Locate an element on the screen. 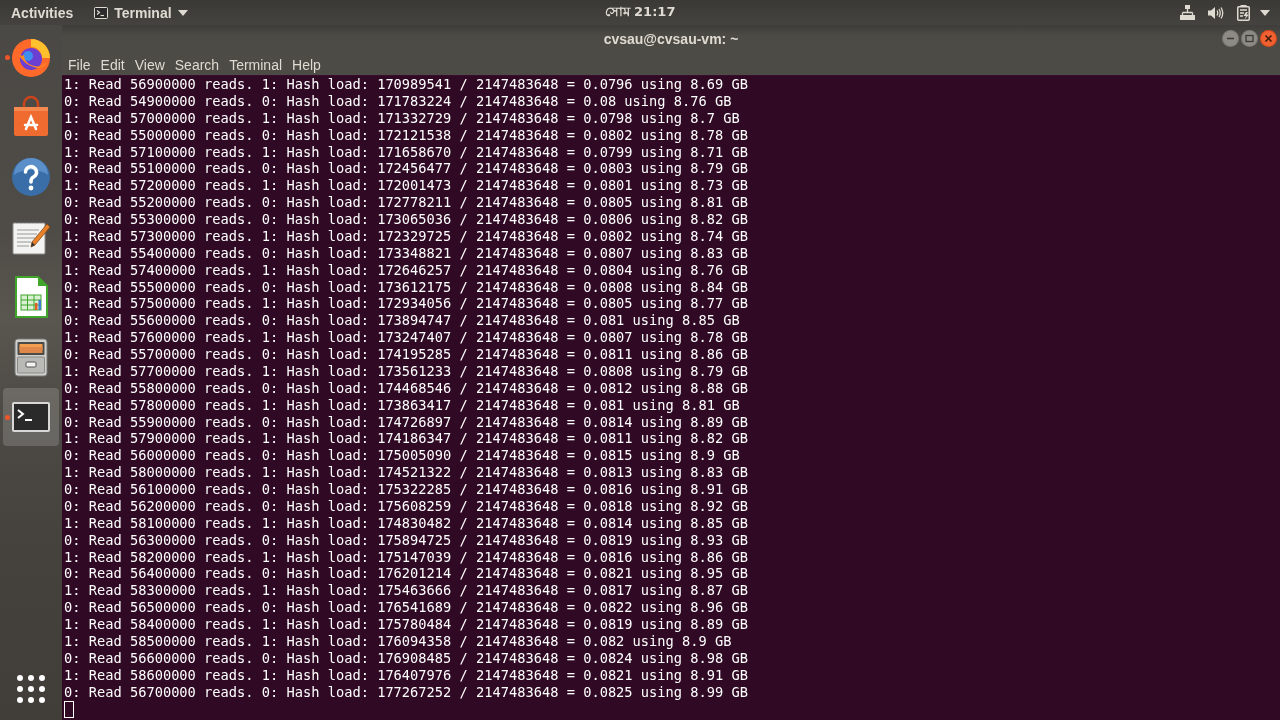  terminal-line: 0: Read 54900000 reads. 0: Hash load: 171783224 / 2147483648 = 0.08 using 8.76 GB is located at coordinates (398, 101).